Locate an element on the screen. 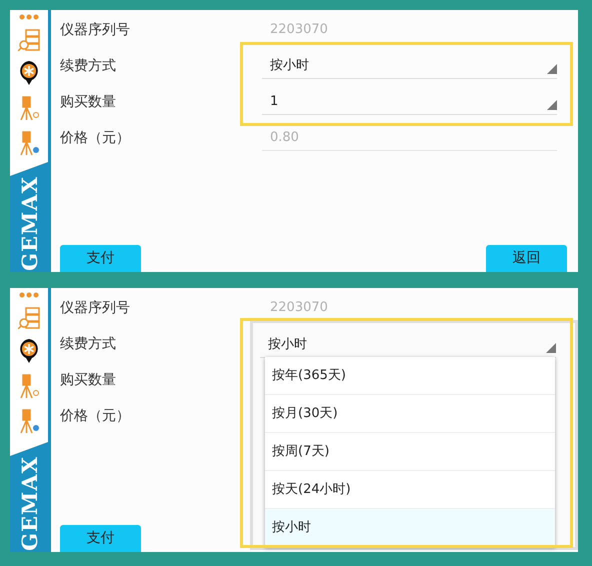 The height and width of the screenshot is (566, 592). readonly-field: 0.80 is located at coordinates (409, 138).